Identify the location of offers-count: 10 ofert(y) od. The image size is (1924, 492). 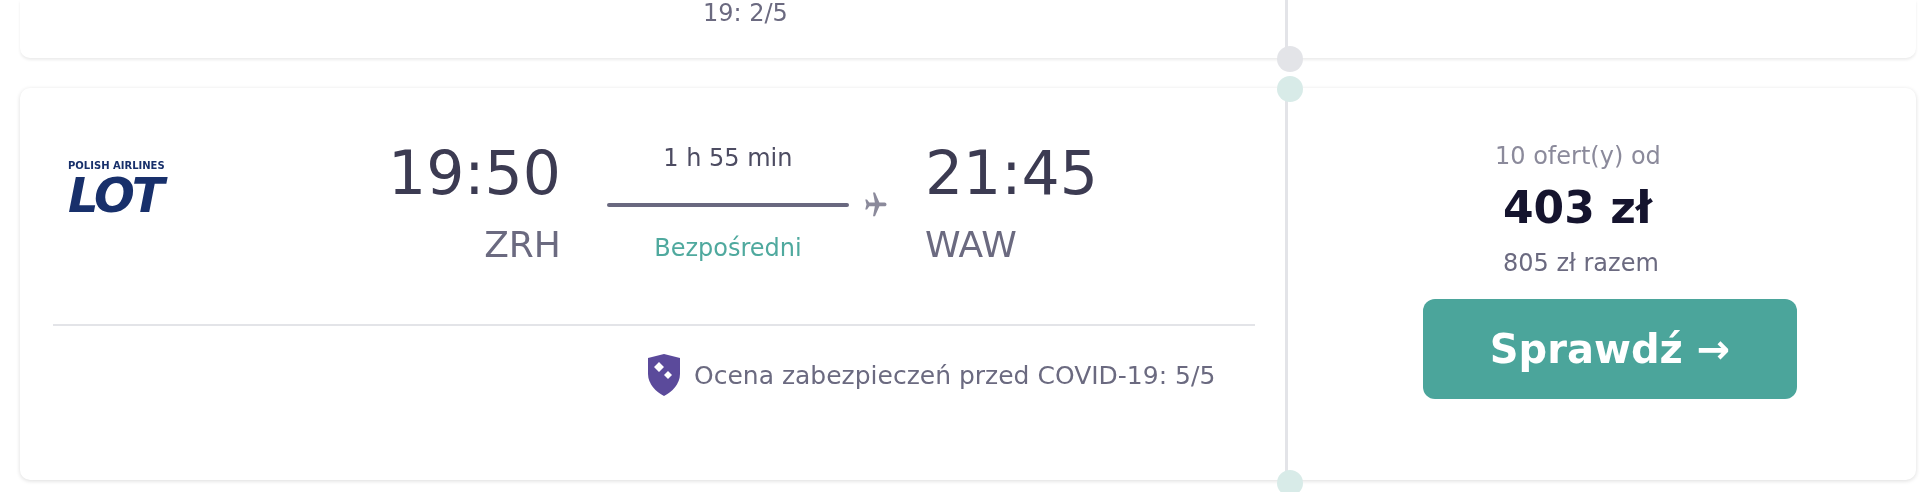
(1578, 156).